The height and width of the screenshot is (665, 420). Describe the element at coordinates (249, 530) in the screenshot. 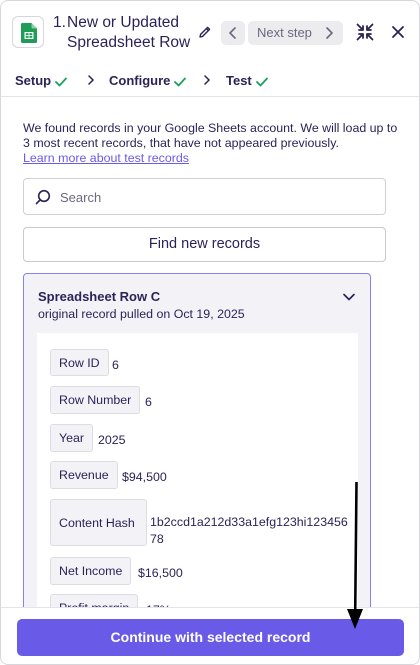

I see `field-value: 1b2ccd1a212d33a1efg123hi12345678` at that location.